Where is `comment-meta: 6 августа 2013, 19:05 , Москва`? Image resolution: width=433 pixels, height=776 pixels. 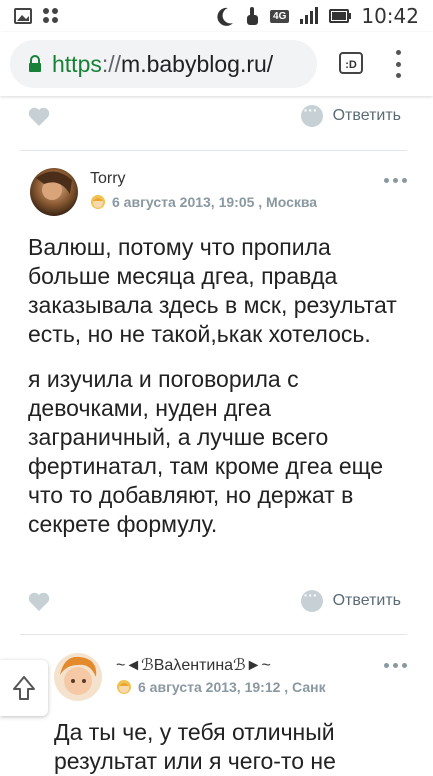
comment-meta: 6 августа 2013, 19:05 , Москва is located at coordinates (203, 202).